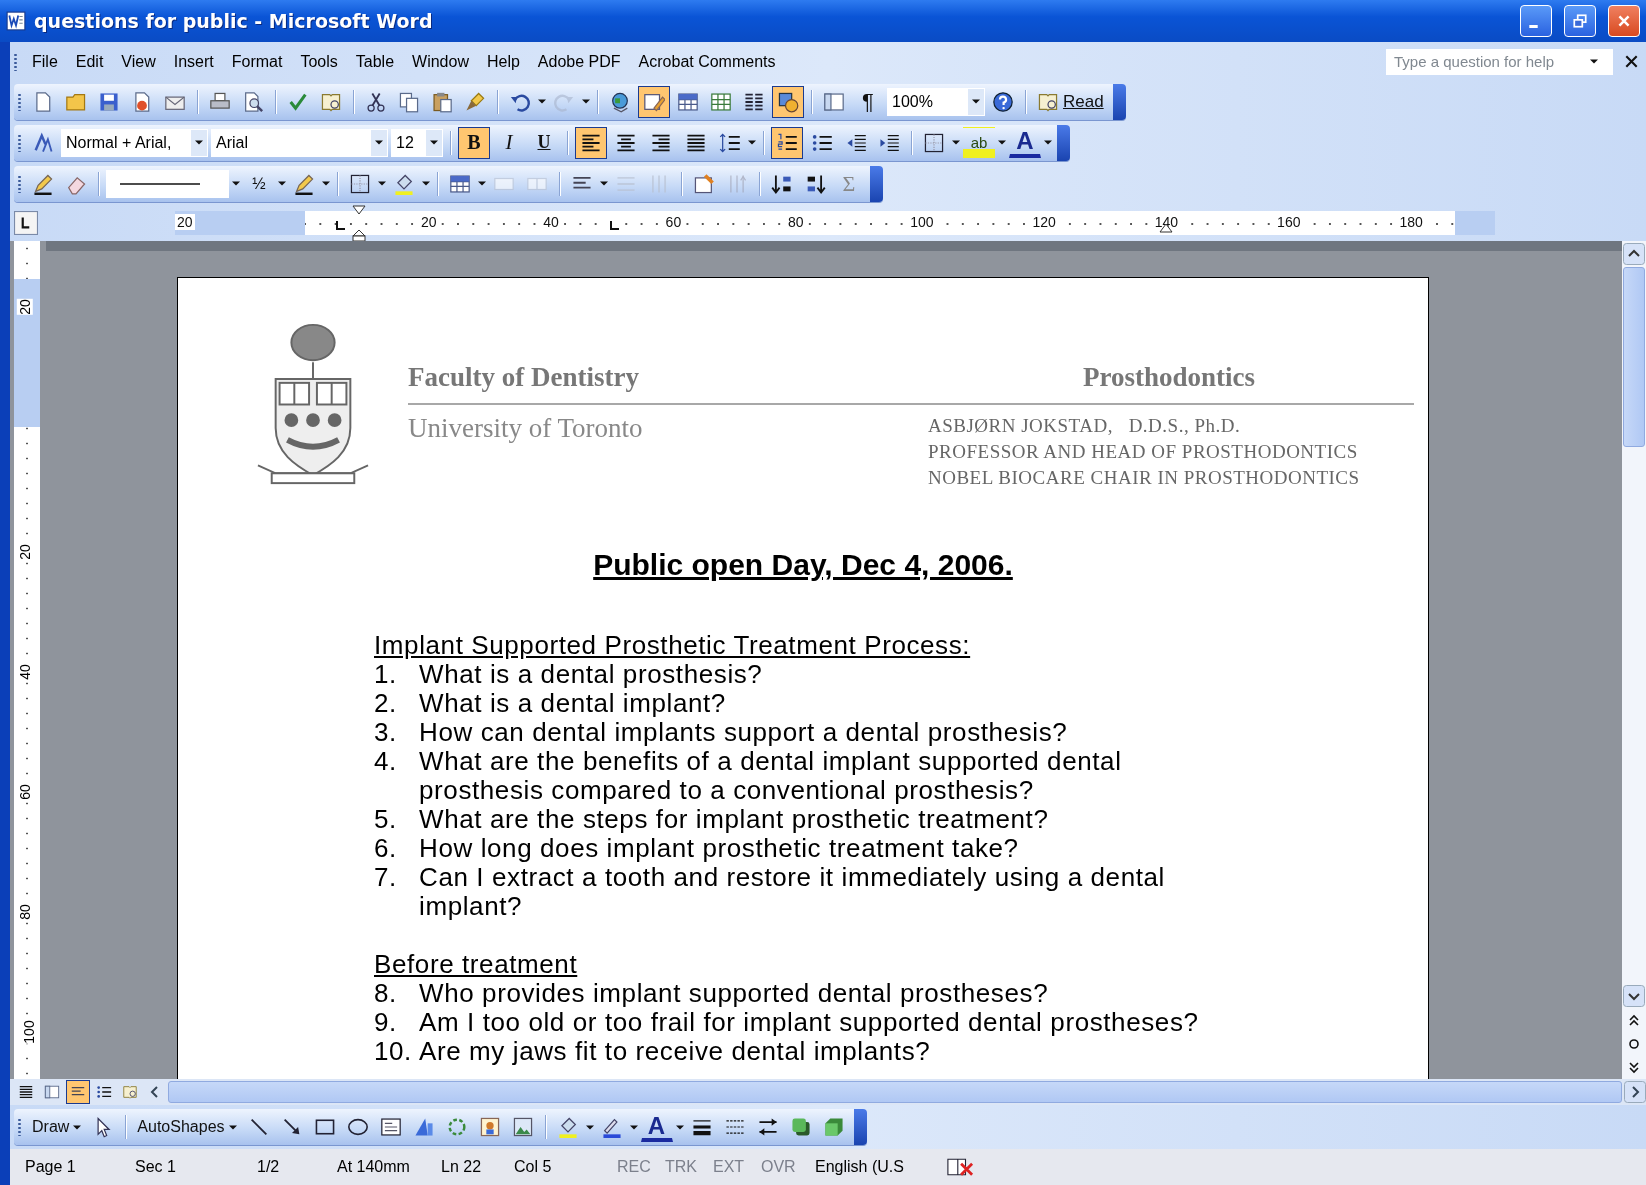 The height and width of the screenshot is (1185, 1646). What do you see at coordinates (579, 61) in the screenshot?
I see `menu-item: Adobe PDF` at bounding box center [579, 61].